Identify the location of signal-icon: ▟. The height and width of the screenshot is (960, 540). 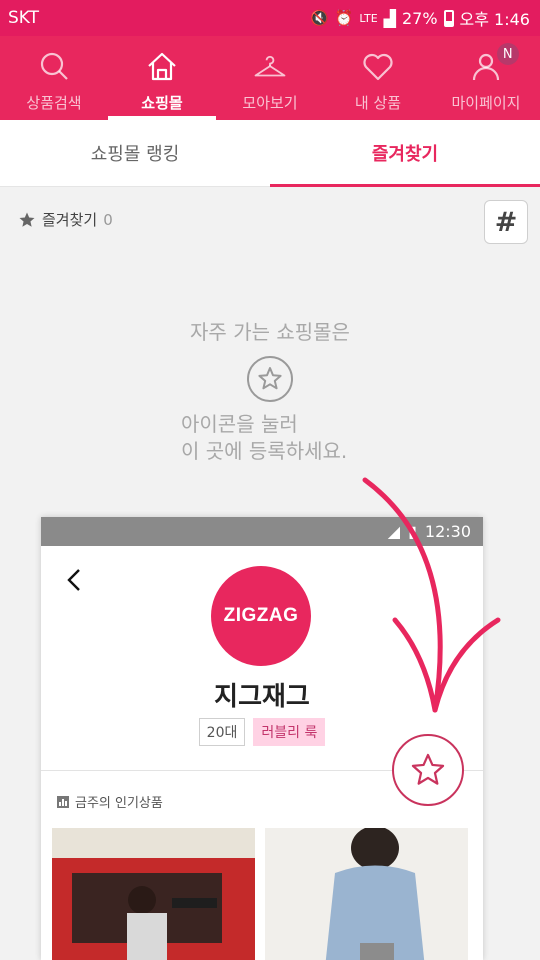
(389, 18).